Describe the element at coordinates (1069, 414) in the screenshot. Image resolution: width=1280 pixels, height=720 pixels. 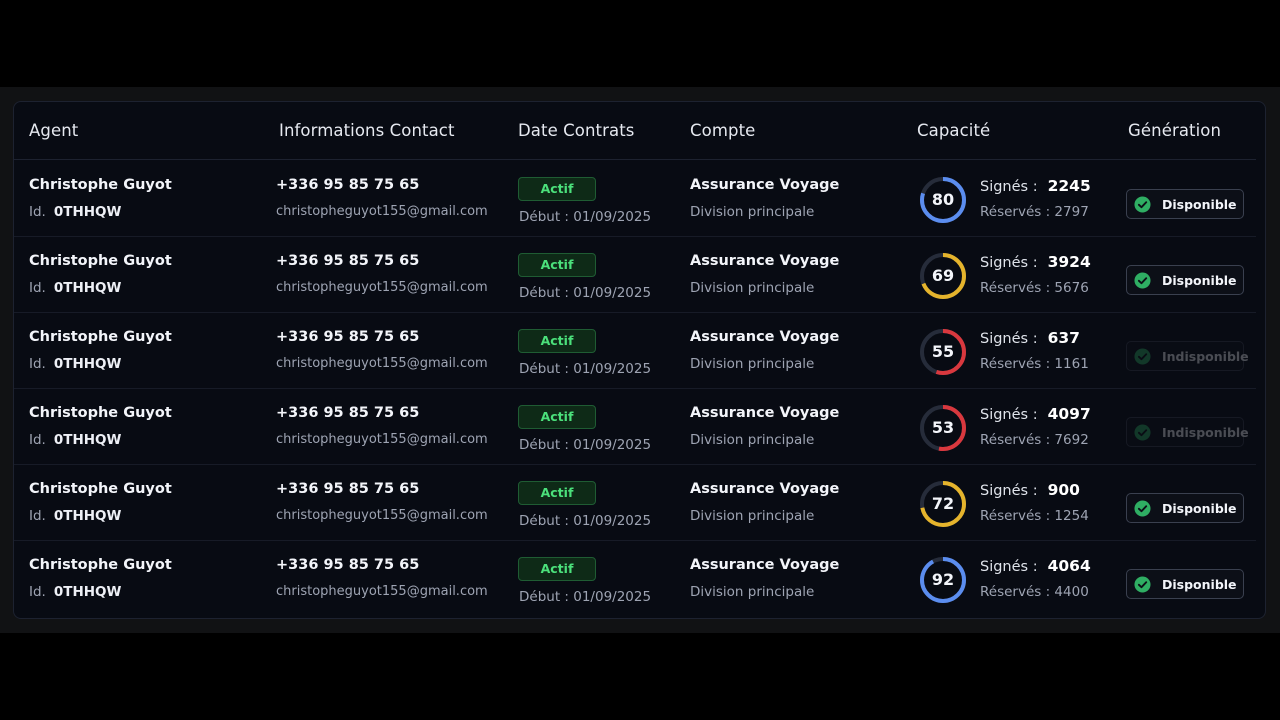
I see `signes-value: 4097` at that location.